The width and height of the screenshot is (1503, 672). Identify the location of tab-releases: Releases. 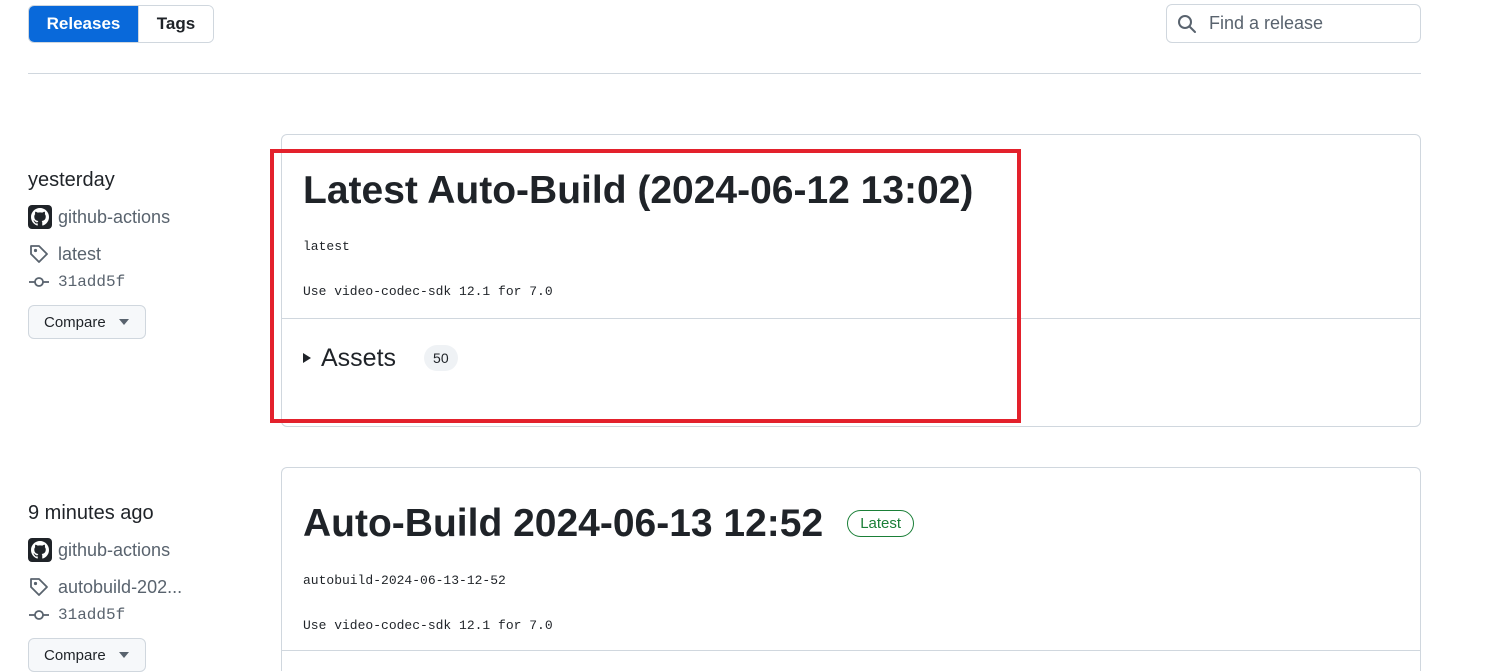
(83, 24).